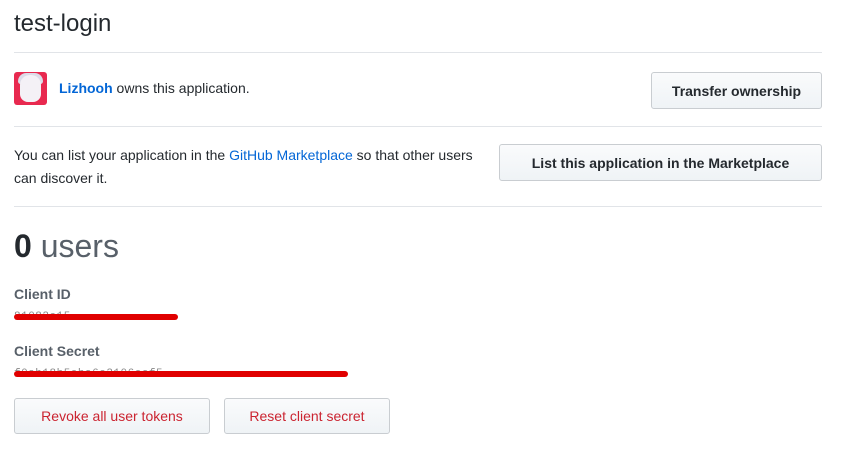  I want to click on page-title: test-login, so click(63, 23).